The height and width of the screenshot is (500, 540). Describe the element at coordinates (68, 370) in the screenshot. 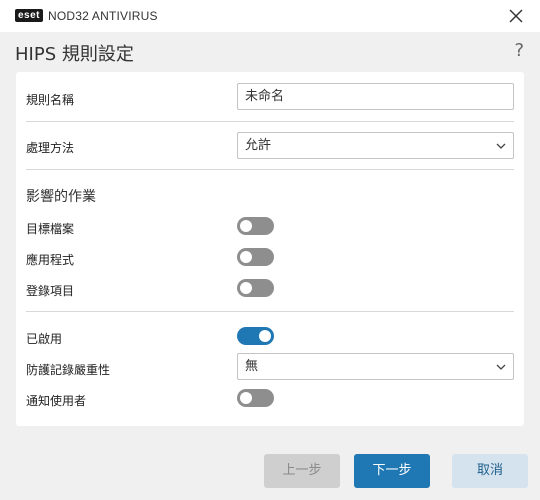

I see `log-severity-label: 防護記錄嚴重性` at that location.